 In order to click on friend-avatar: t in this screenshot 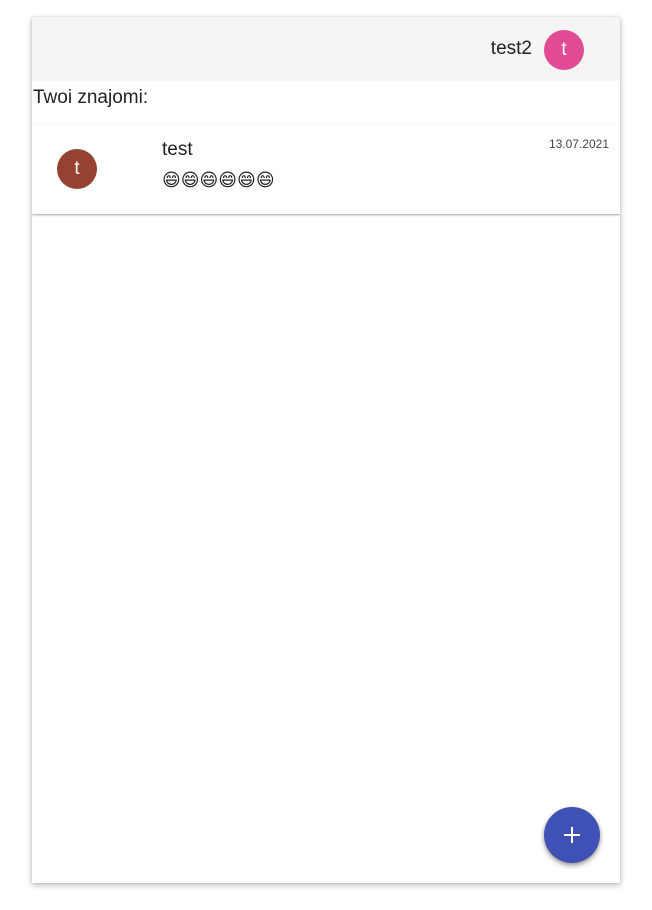, I will do `click(77, 169)`.